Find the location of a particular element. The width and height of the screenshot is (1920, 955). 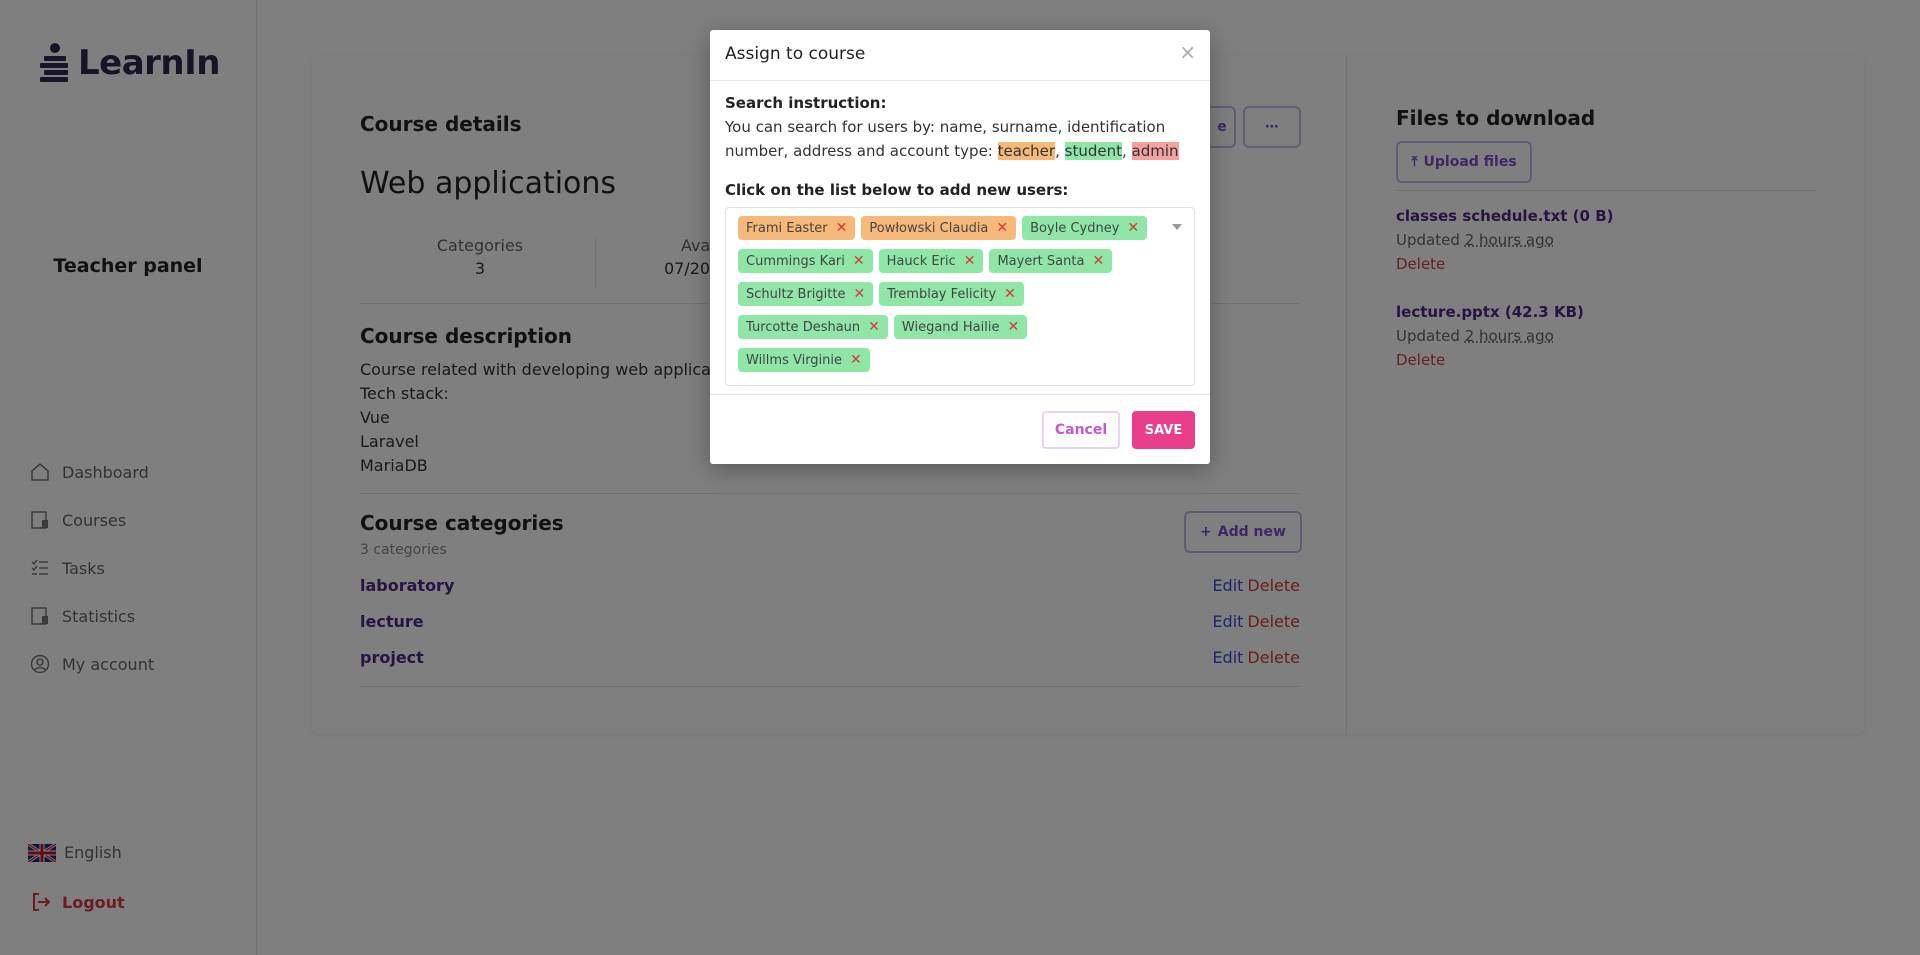

user-tag: Willms Virginie ✕ is located at coordinates (804, 360).